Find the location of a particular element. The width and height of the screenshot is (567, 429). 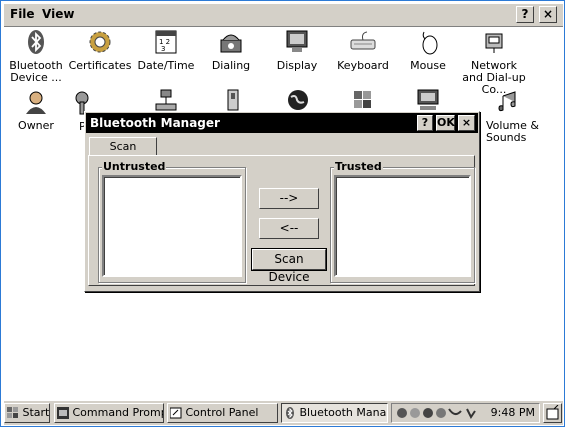

applet-mouse: Mouse is located at coordinates (428, 50).